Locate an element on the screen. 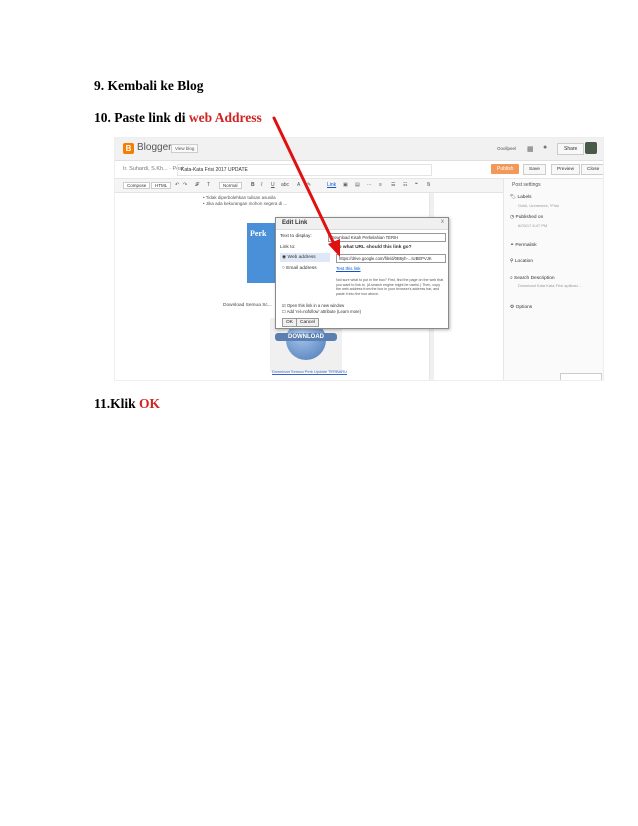  underline-icon: U is located at coordinates (273, 185).